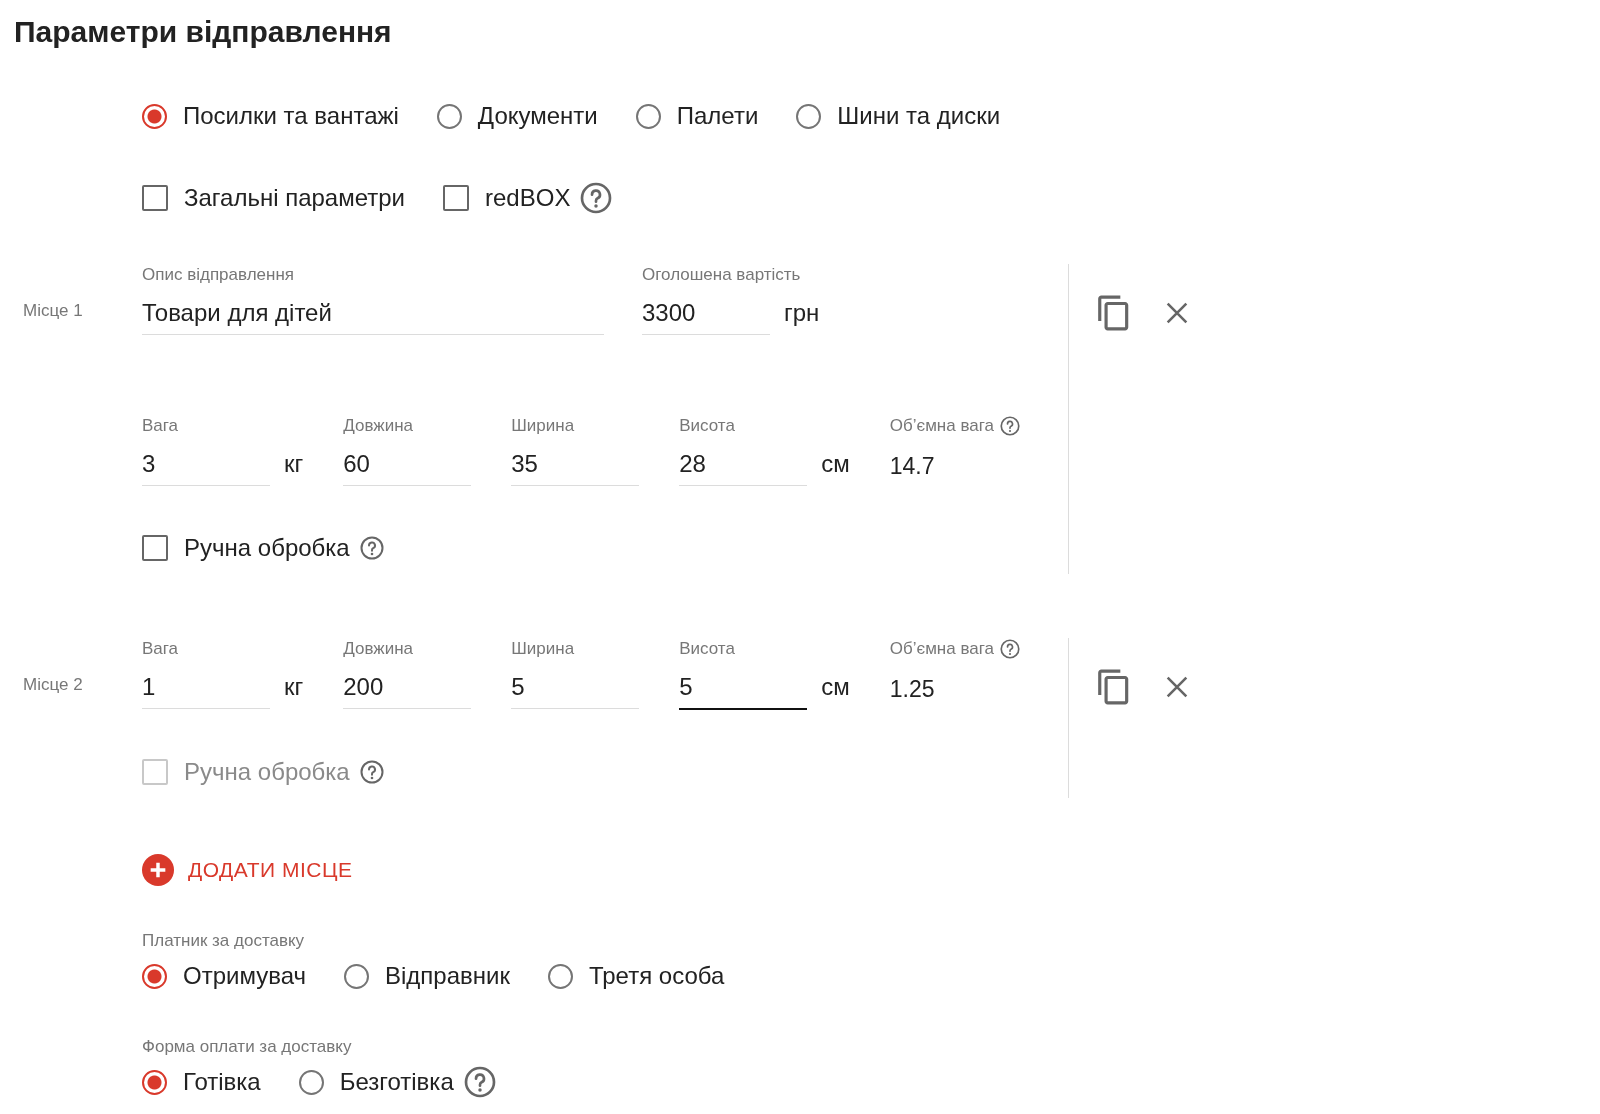 This screenshot has width=1600, height=1114. I want to click on unit-label: грн, so click(802, 313).